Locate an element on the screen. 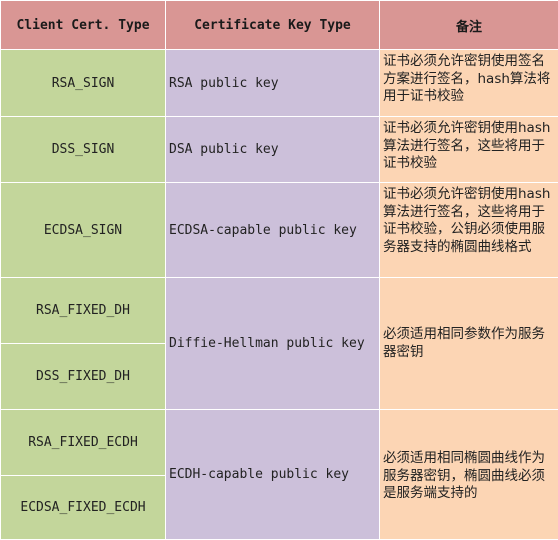 This screenshot has width=558, height=540. key-type-cell: ECDSA-capable public key is located at coordinates (273, 230).